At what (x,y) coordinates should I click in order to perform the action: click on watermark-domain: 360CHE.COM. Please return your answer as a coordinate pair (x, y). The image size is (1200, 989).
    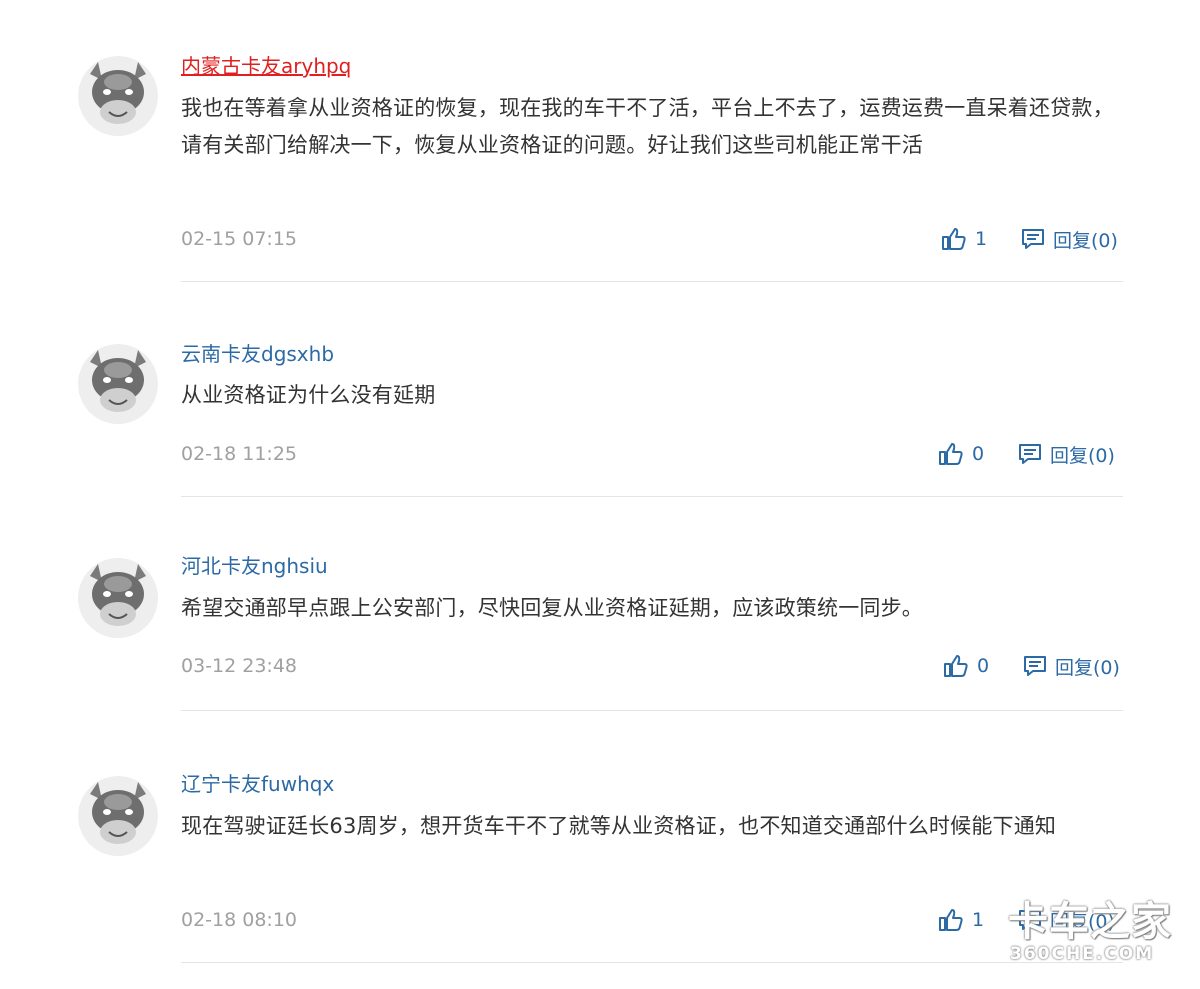
    Looking at the image, I should click on (1082, 954).